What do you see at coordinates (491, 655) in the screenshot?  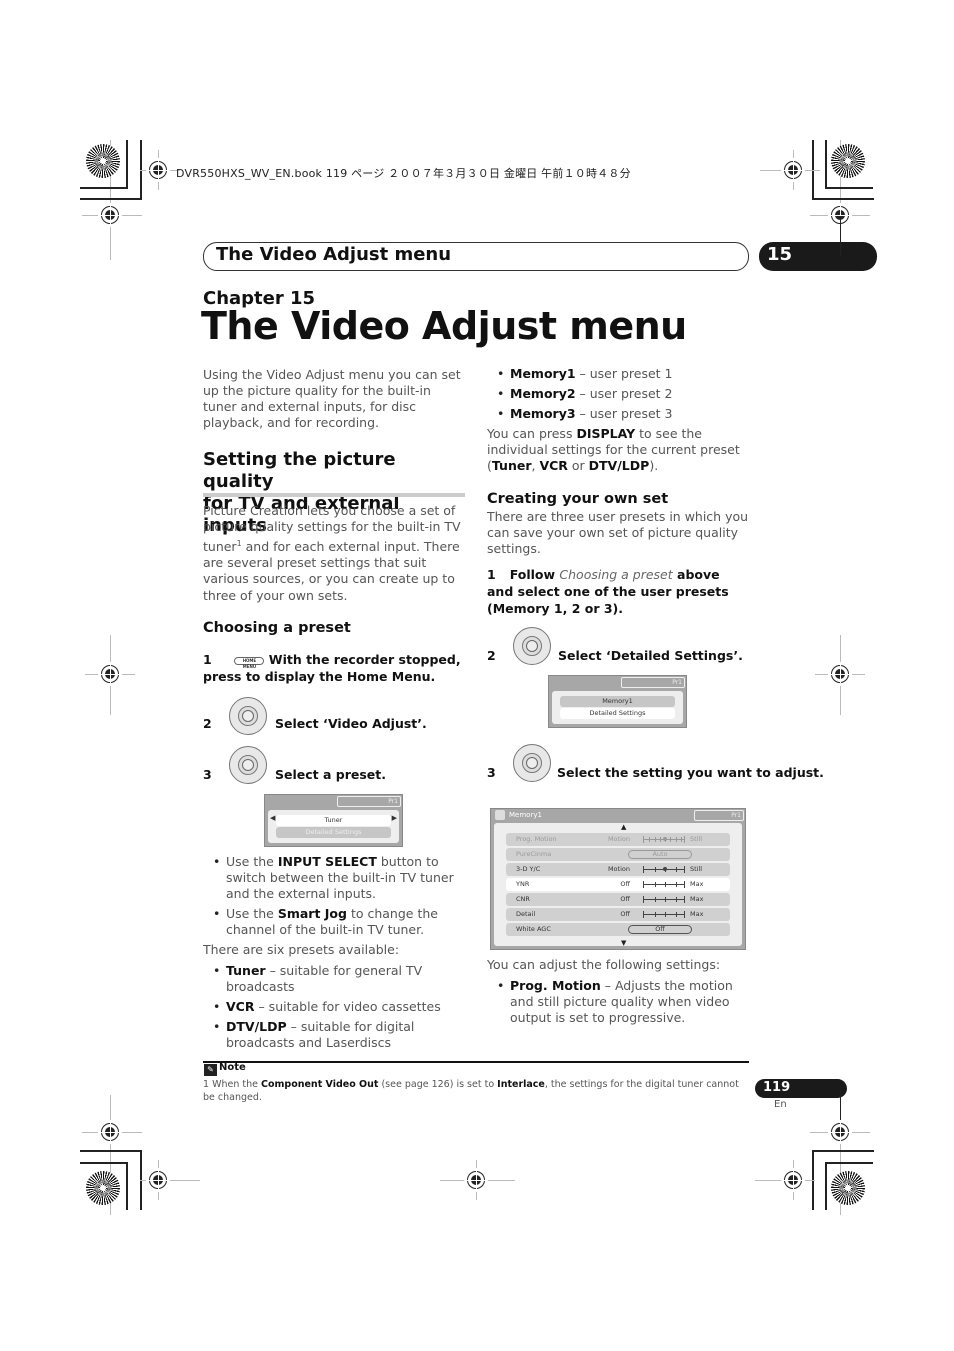 I see `creating-step-2-number: 2` at bounding box center [491, 655].